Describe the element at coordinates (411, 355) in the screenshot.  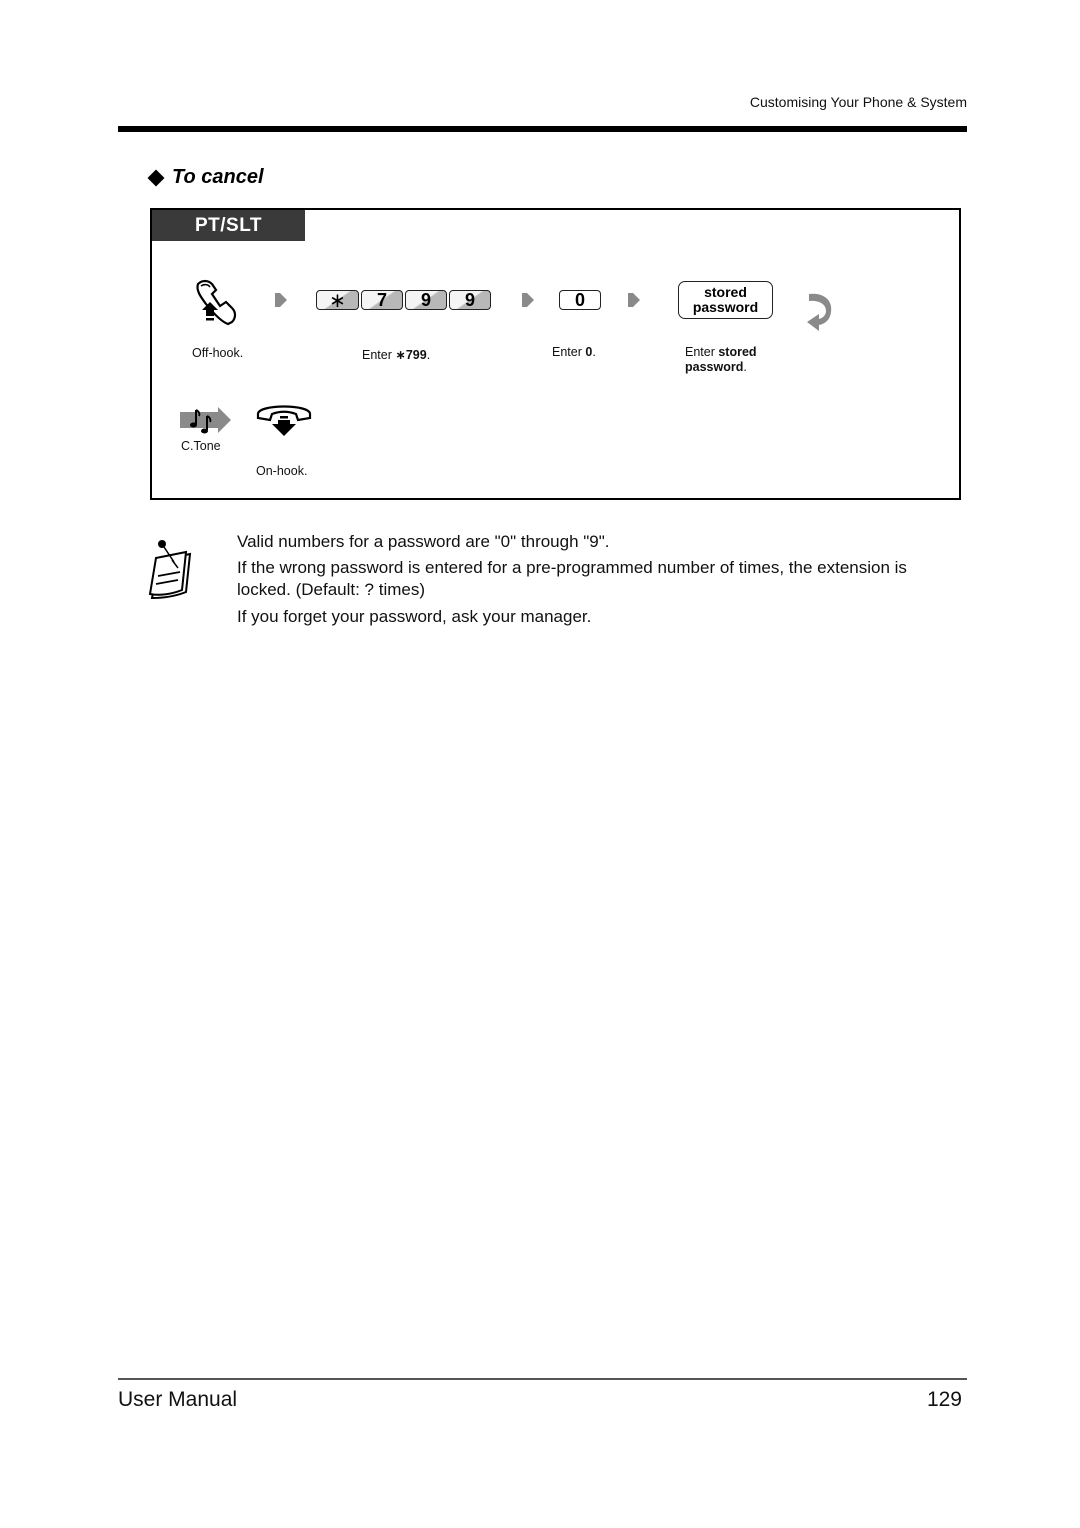
I see `caption-code: ∗799` at that location.